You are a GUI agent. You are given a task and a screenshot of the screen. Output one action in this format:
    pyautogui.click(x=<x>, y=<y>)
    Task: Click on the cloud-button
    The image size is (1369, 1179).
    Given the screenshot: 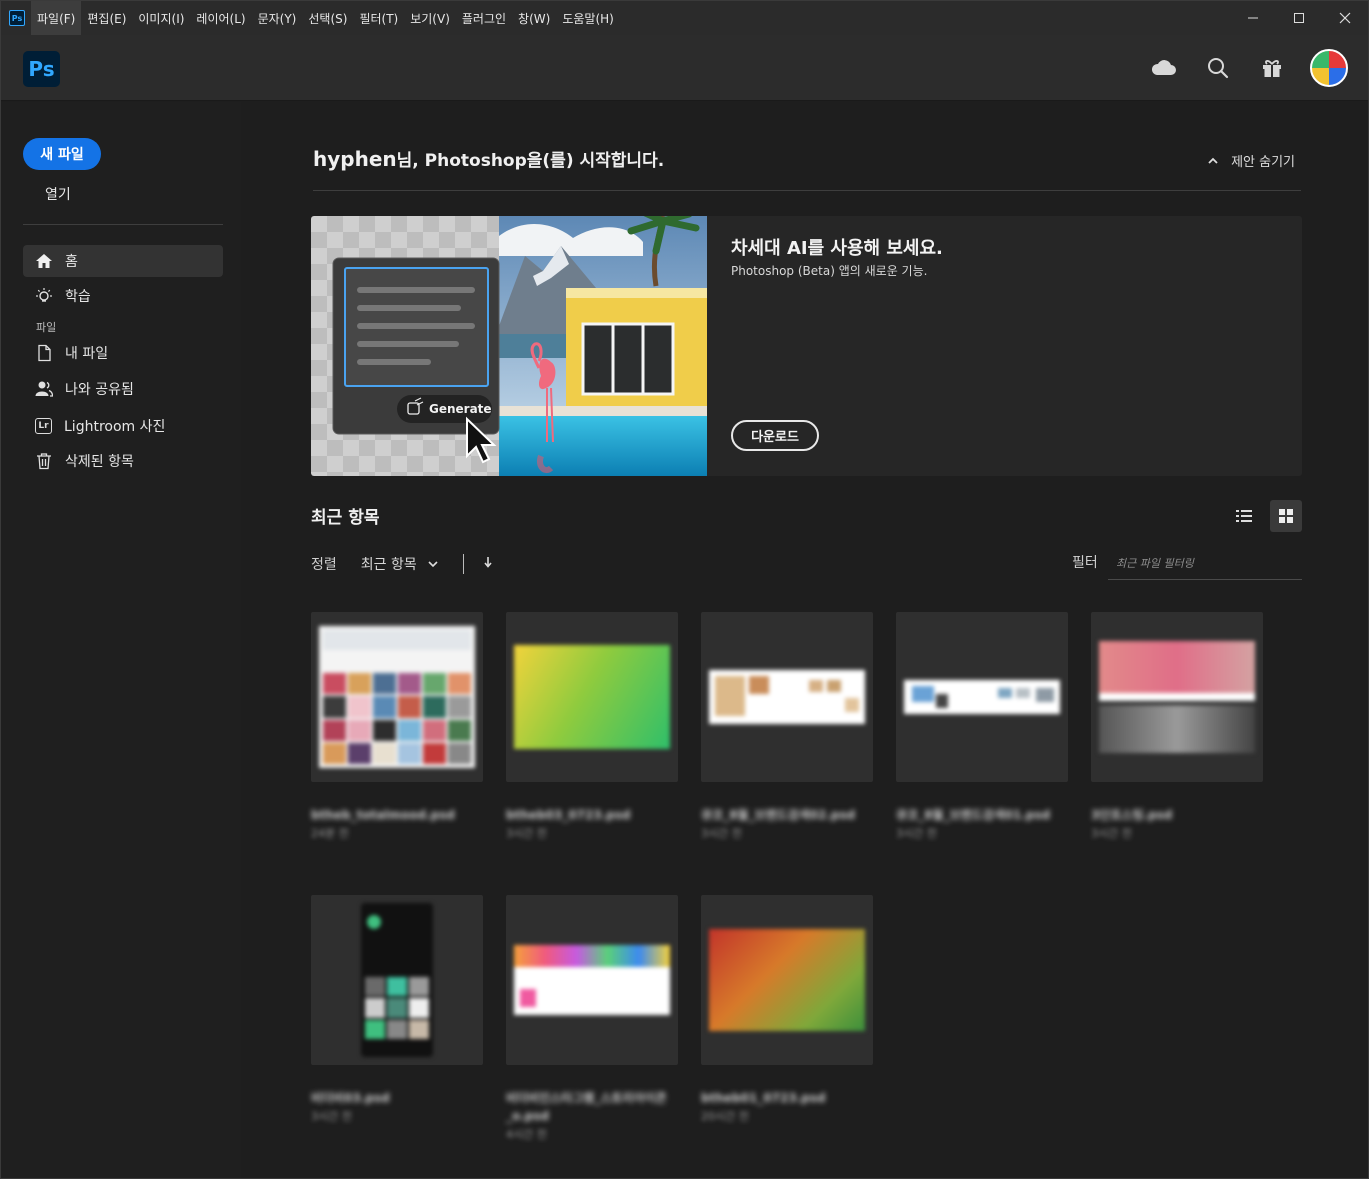 What is the action you would take?
    pyautogui.click(x=1164, y=68)
    